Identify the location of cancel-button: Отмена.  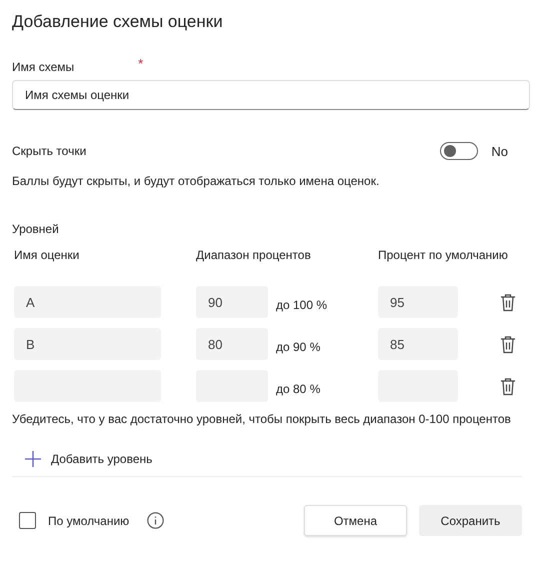
(355, 520).